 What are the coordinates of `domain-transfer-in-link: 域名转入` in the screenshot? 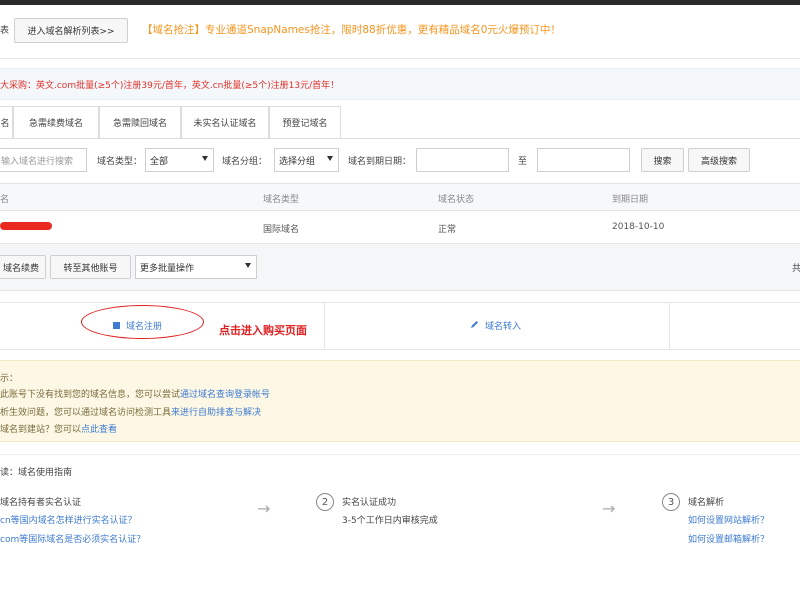 It's located at (495, 325).